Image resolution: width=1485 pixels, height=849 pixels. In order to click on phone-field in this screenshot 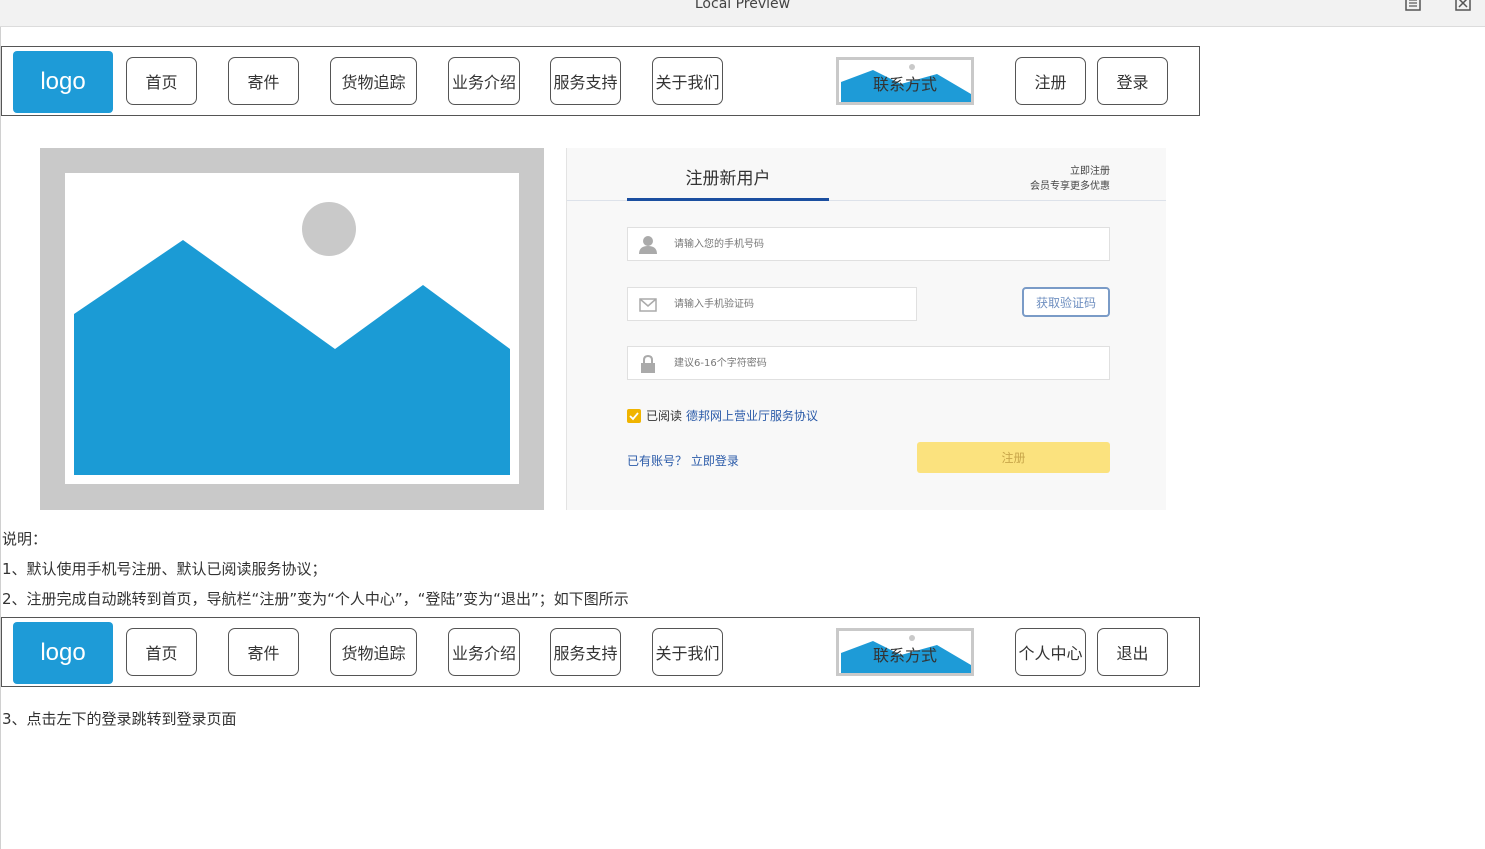, I will do `click(868, 244)`.